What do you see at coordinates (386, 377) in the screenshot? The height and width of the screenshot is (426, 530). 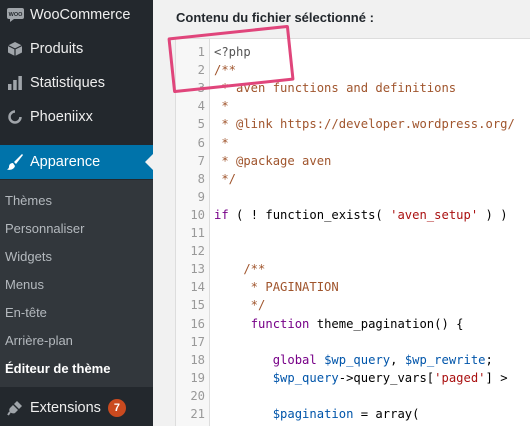 I see `code-token: ->query_vars[` at bounding box center [386, 377].